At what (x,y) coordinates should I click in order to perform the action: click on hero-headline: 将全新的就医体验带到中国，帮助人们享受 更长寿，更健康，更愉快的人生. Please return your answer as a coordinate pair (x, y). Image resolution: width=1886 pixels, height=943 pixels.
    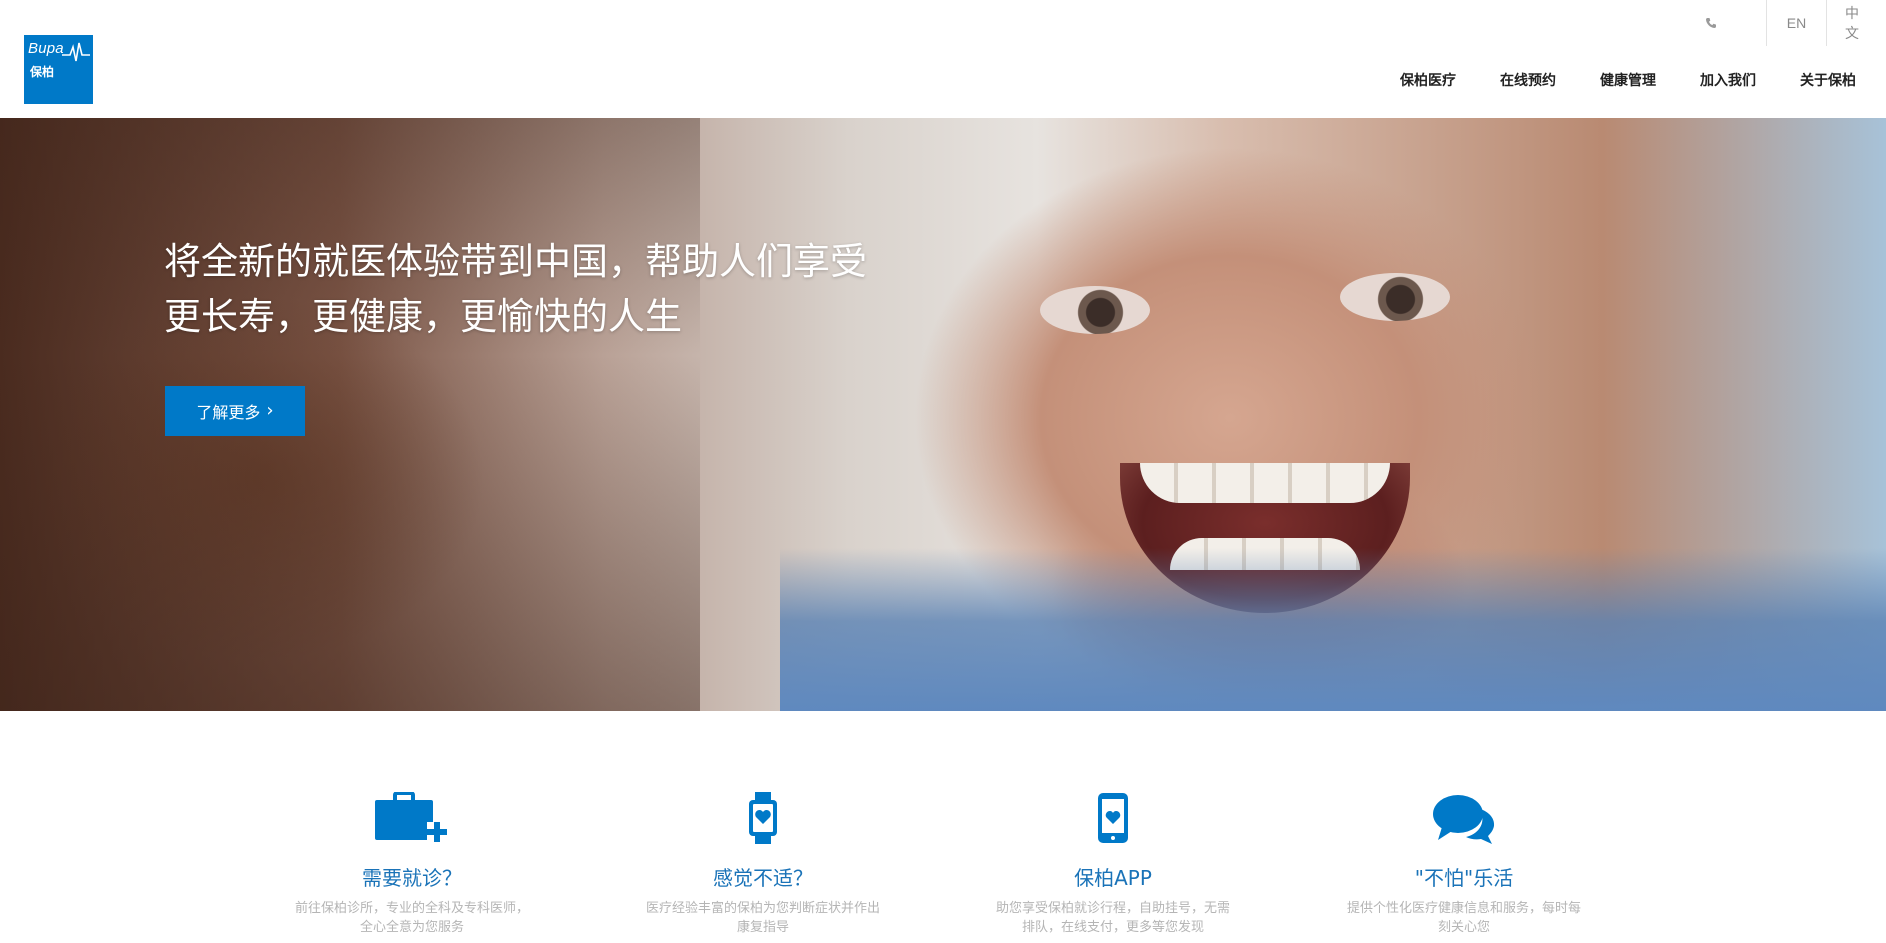
    Looking at the image, I should click on (515, 289).